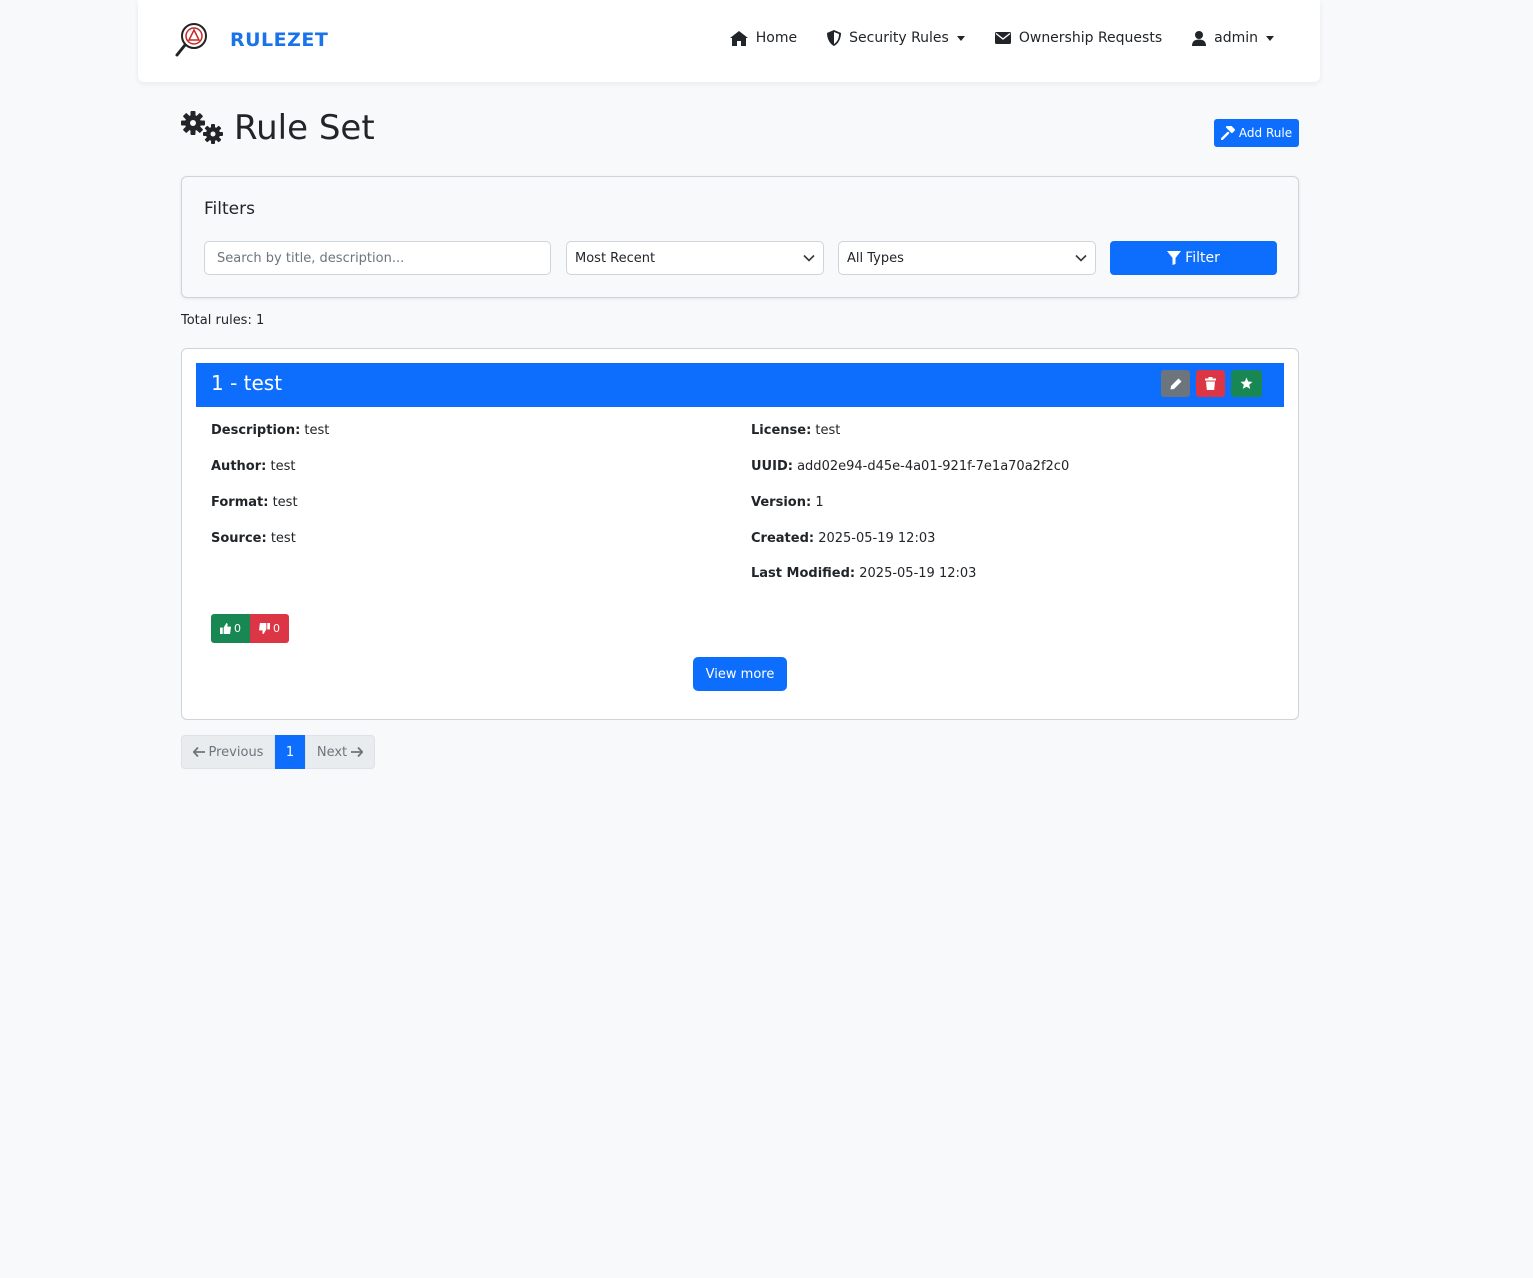  I want to click on brand: RULEZET, so click(251, 40).